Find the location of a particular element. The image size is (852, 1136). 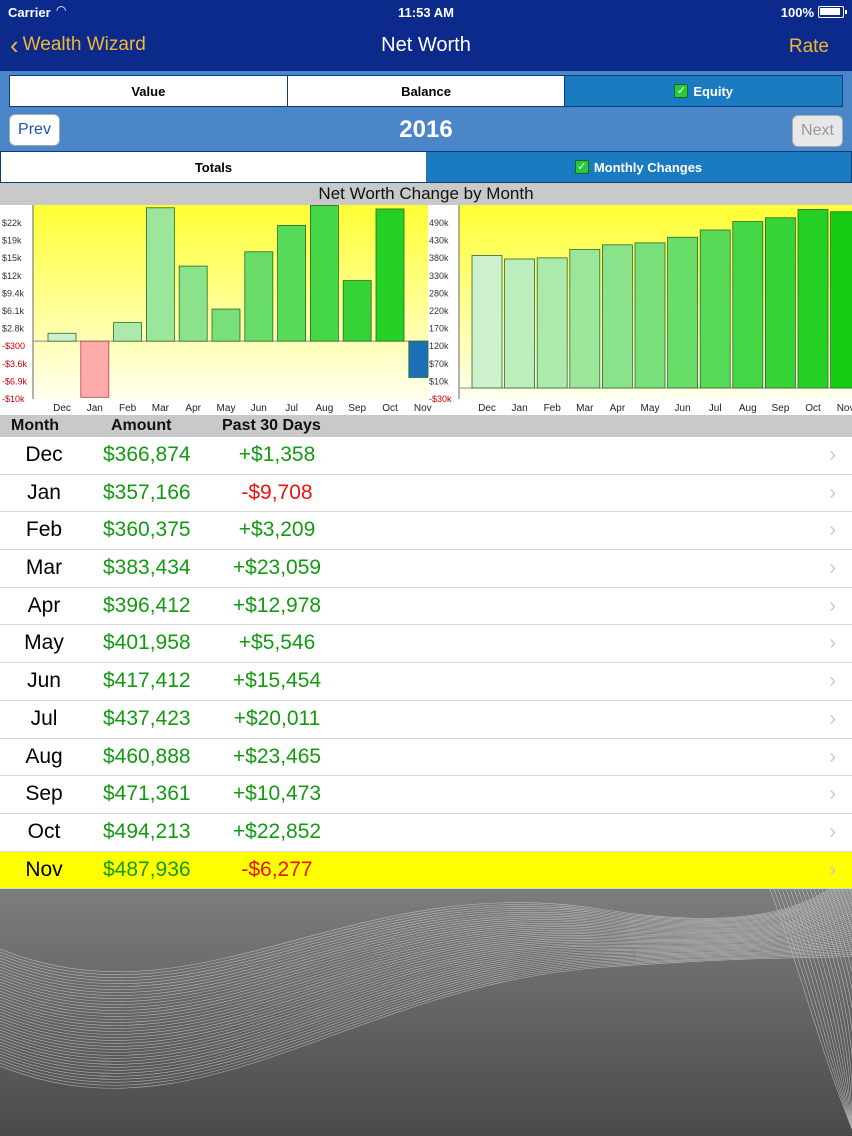

y-tick-label: -$6.9k is located at coordinates (15, 381).